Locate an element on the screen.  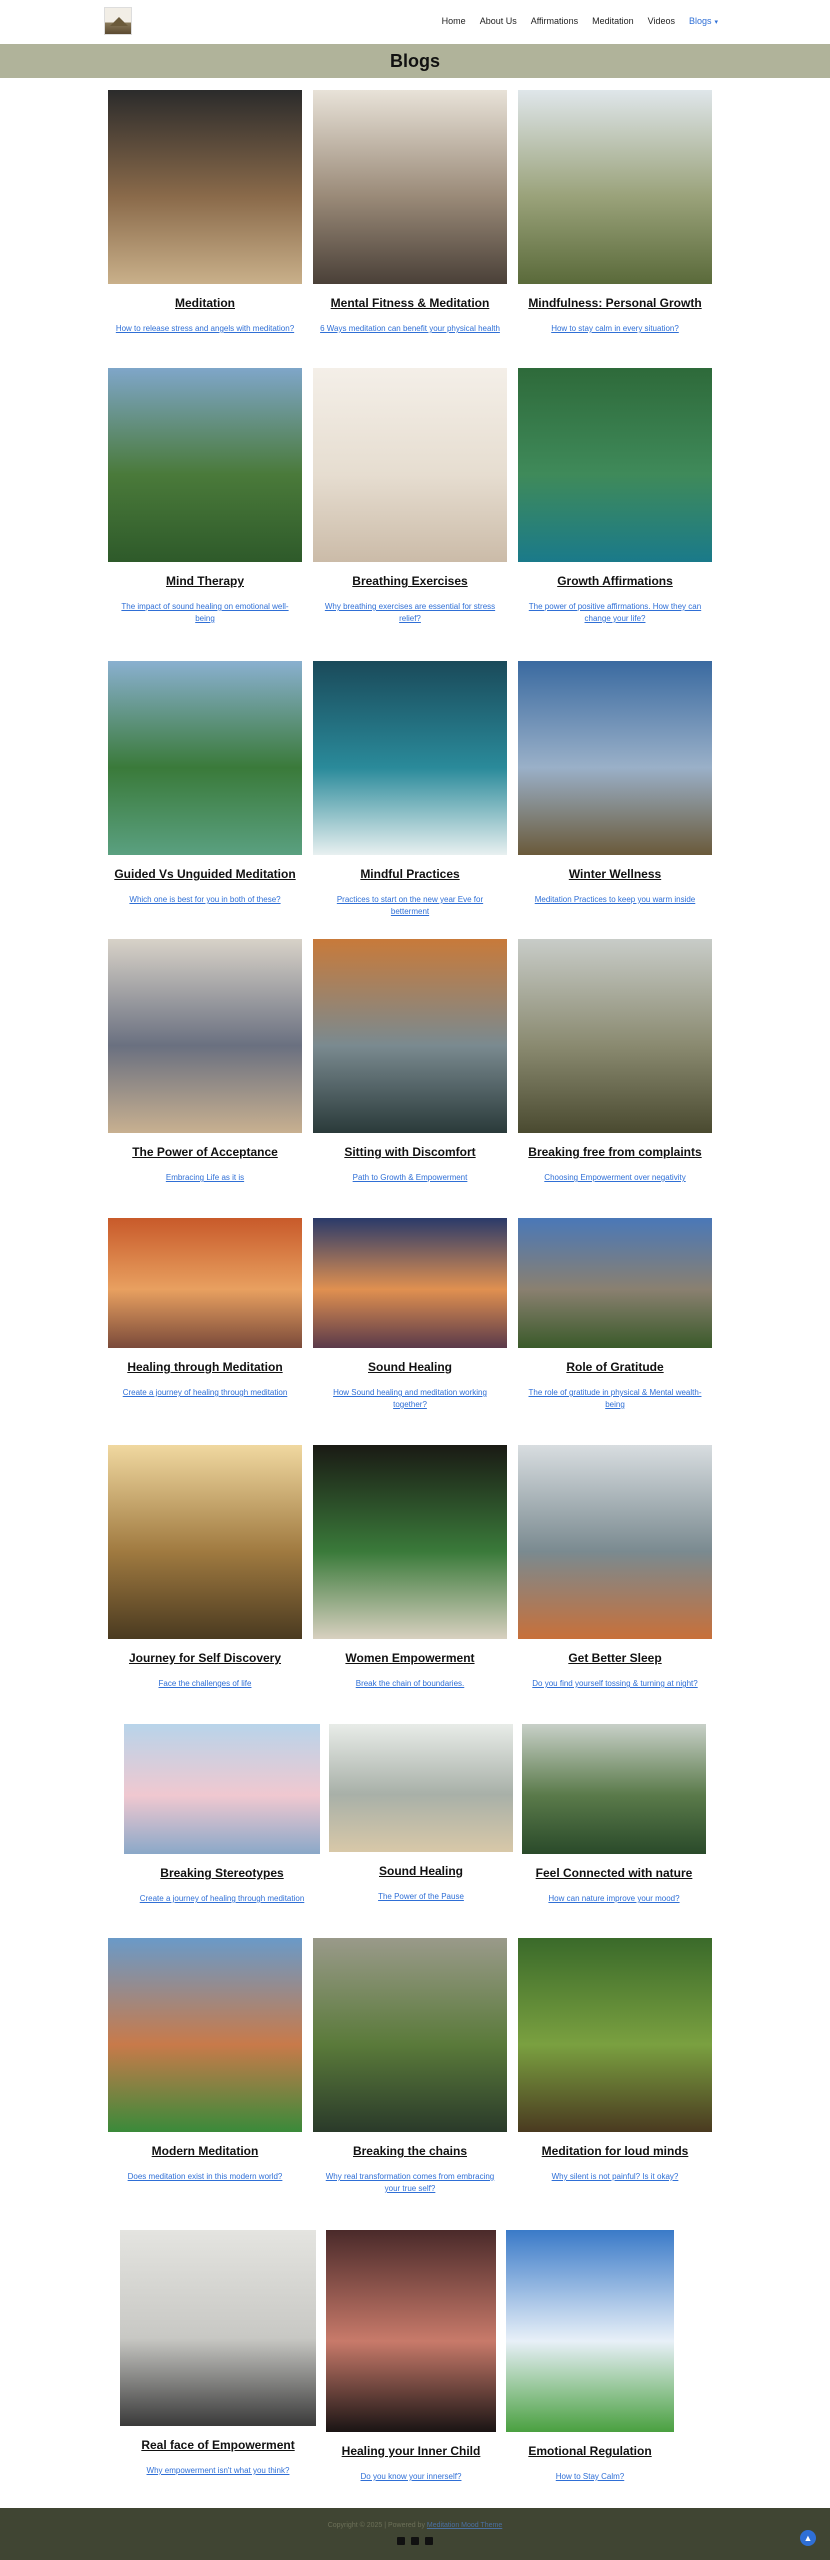
blog-subtitle-link: The Power of the Pause is located at coordinates (421, 1897).